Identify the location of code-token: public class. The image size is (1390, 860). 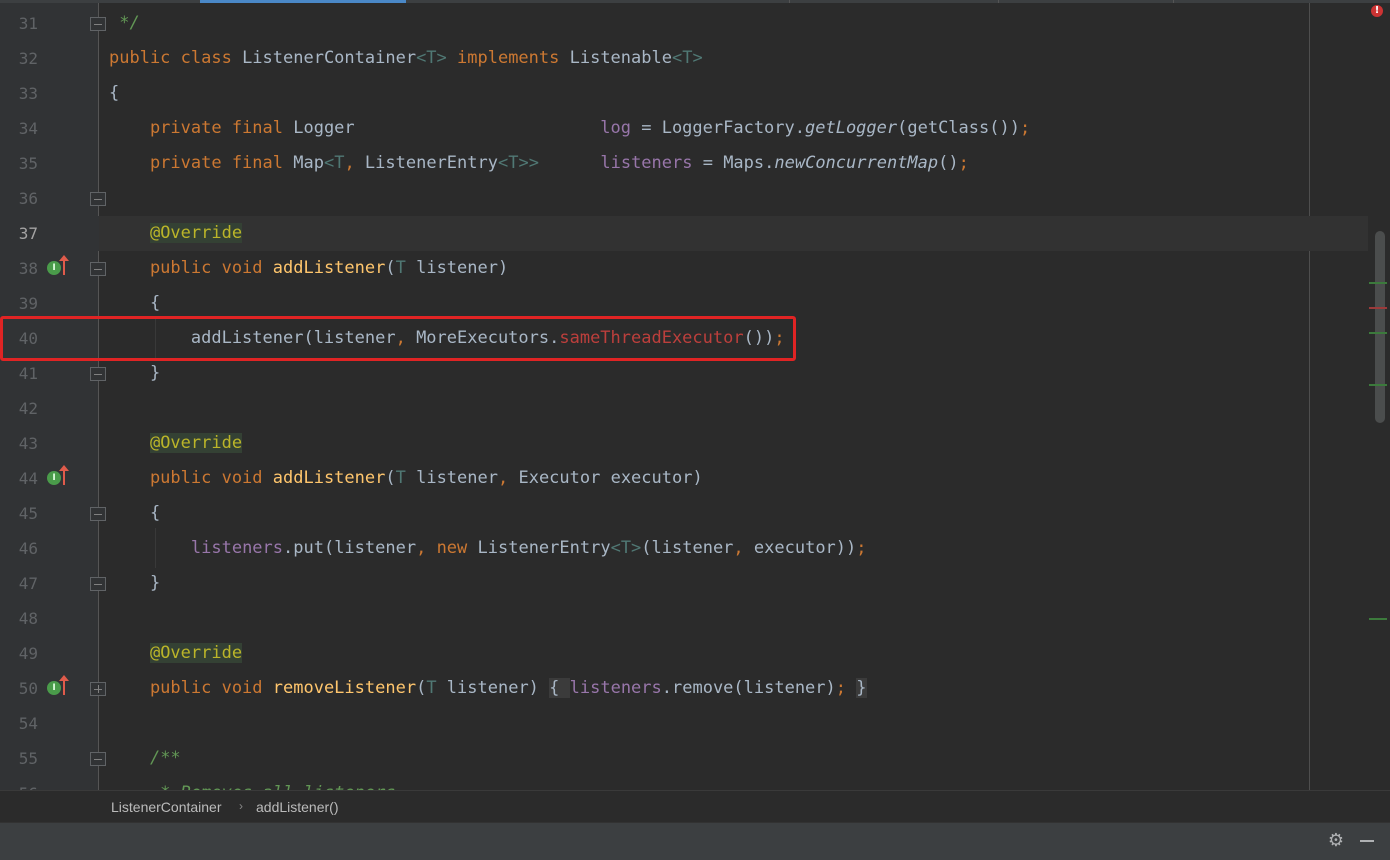
(176, 58).